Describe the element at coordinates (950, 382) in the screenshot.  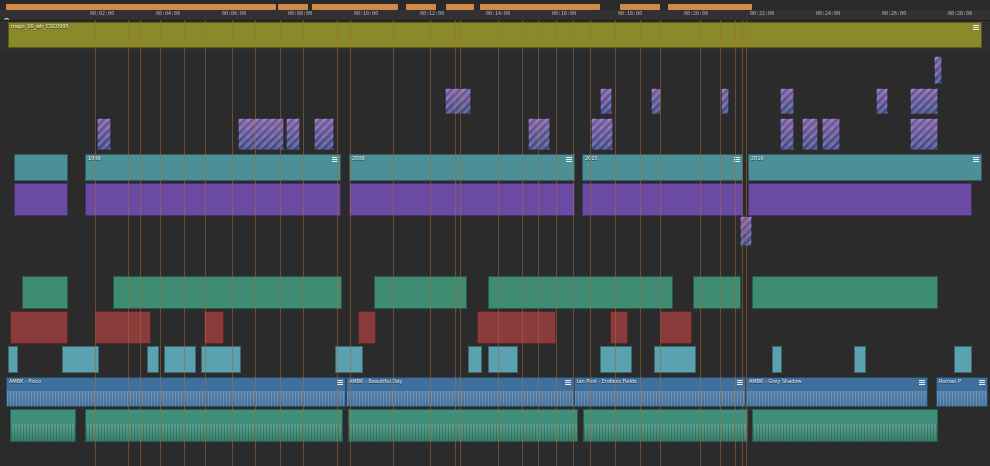
I see `audio-clip-5-label: Roman P` at that location.